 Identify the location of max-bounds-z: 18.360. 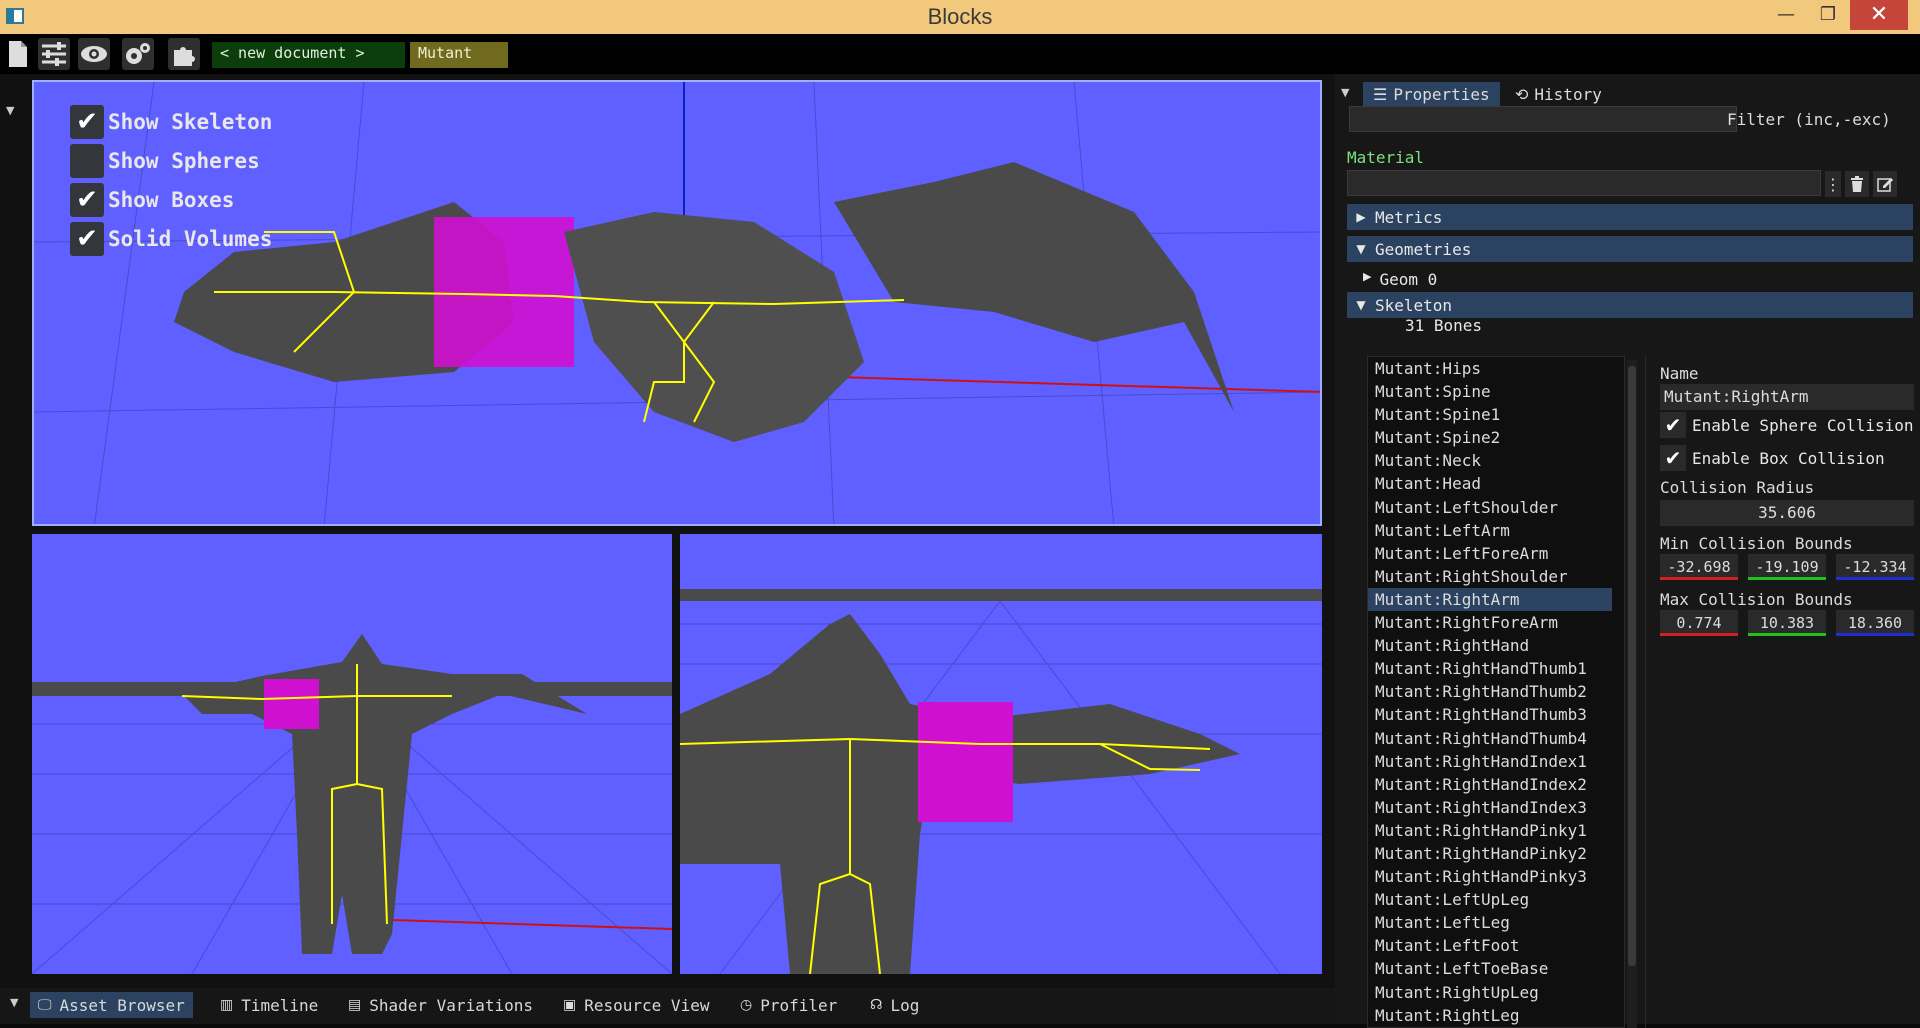
(1875, 623).